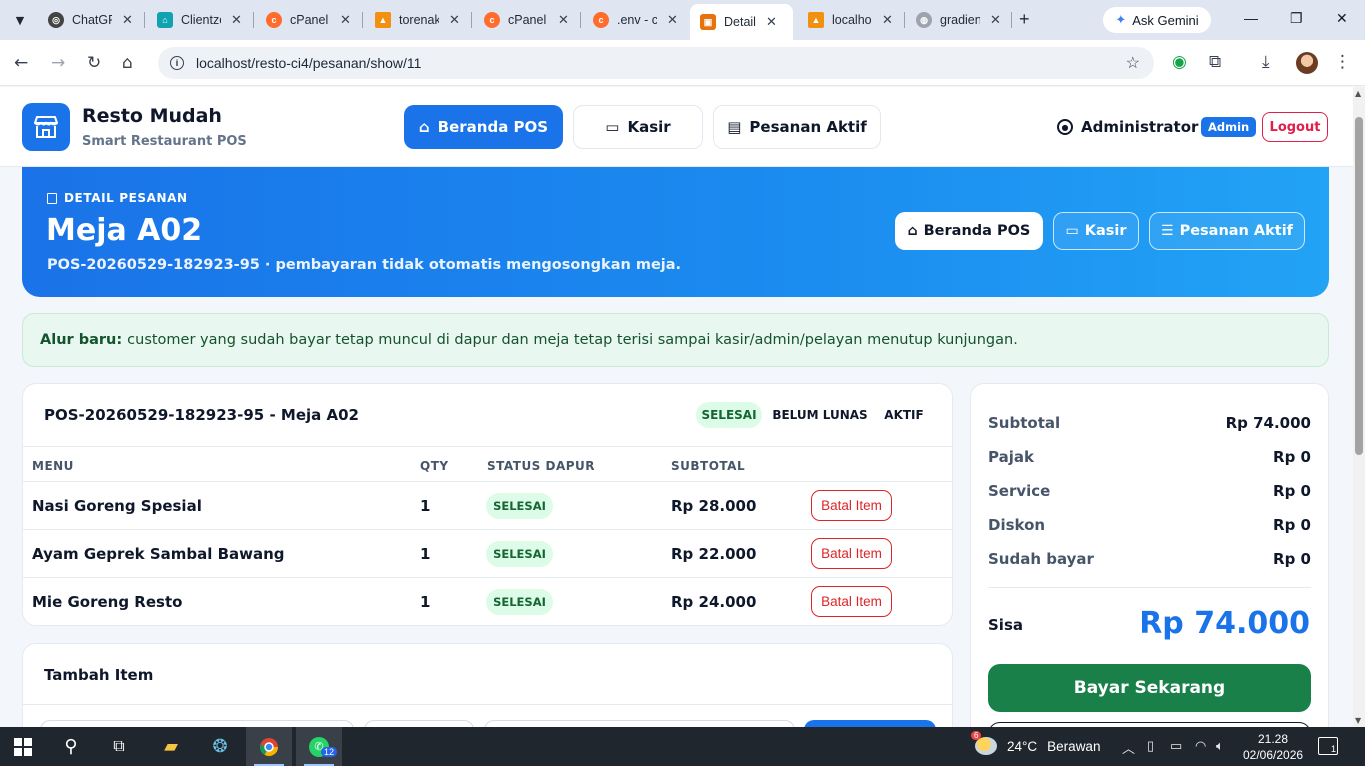 The image size is (1365, 766). I want to click on whatsapp-taskbar-icon: ✆ 12, so click(319, 746).